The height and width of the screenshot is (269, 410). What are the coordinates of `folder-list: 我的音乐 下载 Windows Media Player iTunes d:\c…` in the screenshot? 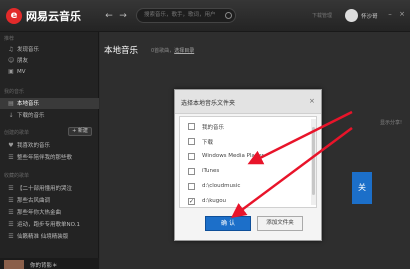 It's located at (248, 162).